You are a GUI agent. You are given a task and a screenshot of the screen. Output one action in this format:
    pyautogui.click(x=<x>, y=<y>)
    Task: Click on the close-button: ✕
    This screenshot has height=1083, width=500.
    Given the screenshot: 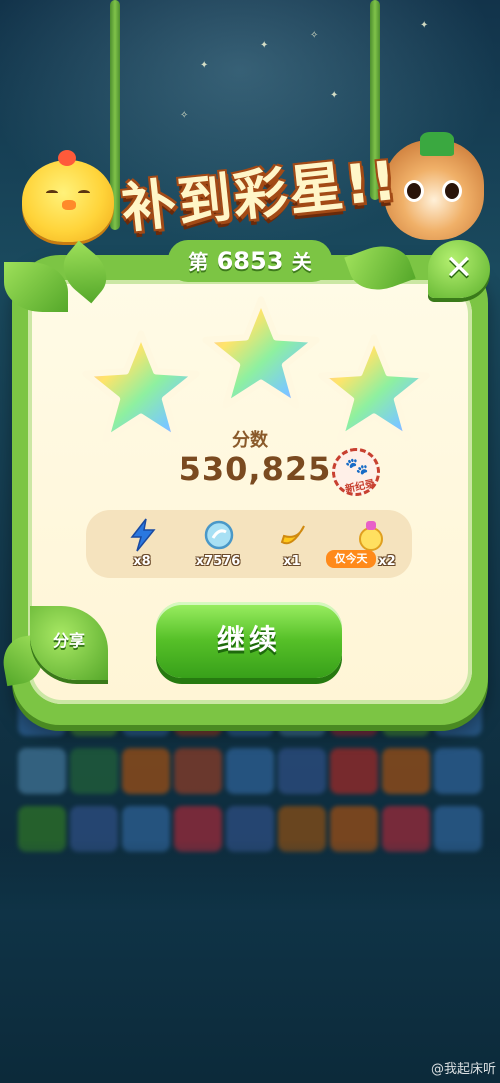 What is the action you would take?
    pyautogui.click(x=459, y=269)
    